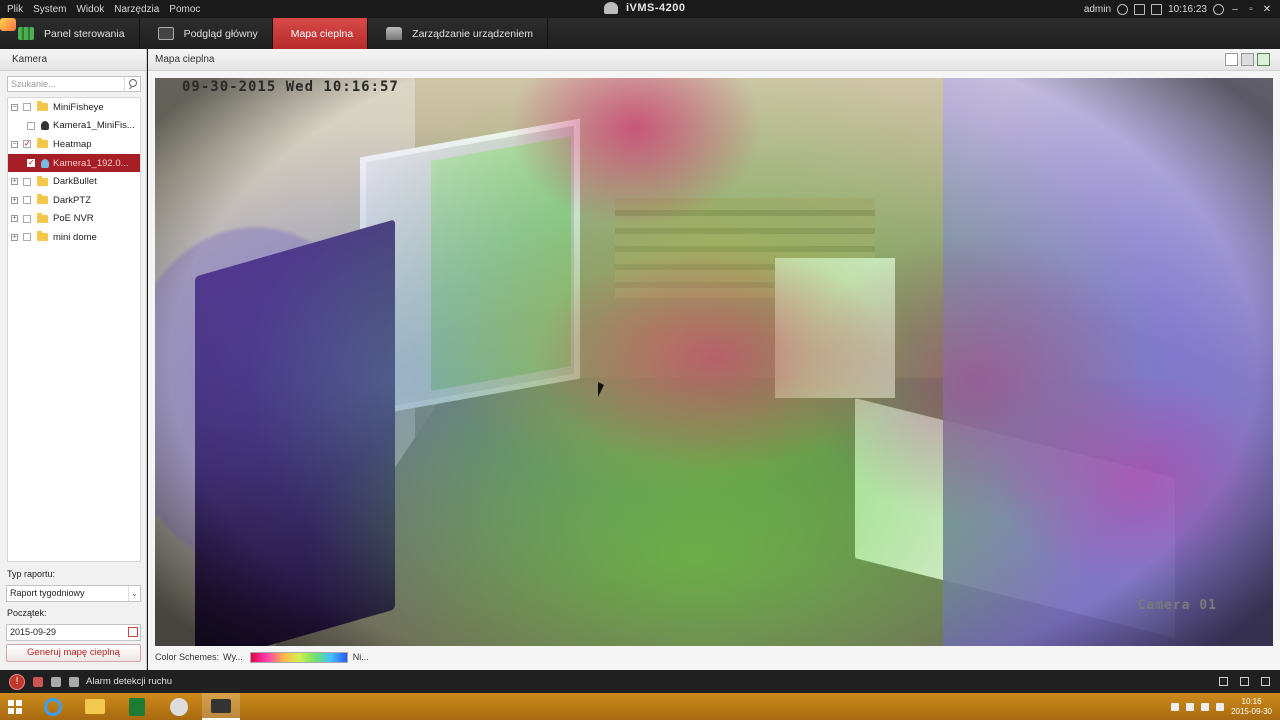  Describe the element at coordinates (78, 107) in the screenshot. I see `tree-node-label: MiniFisheye` at that location.